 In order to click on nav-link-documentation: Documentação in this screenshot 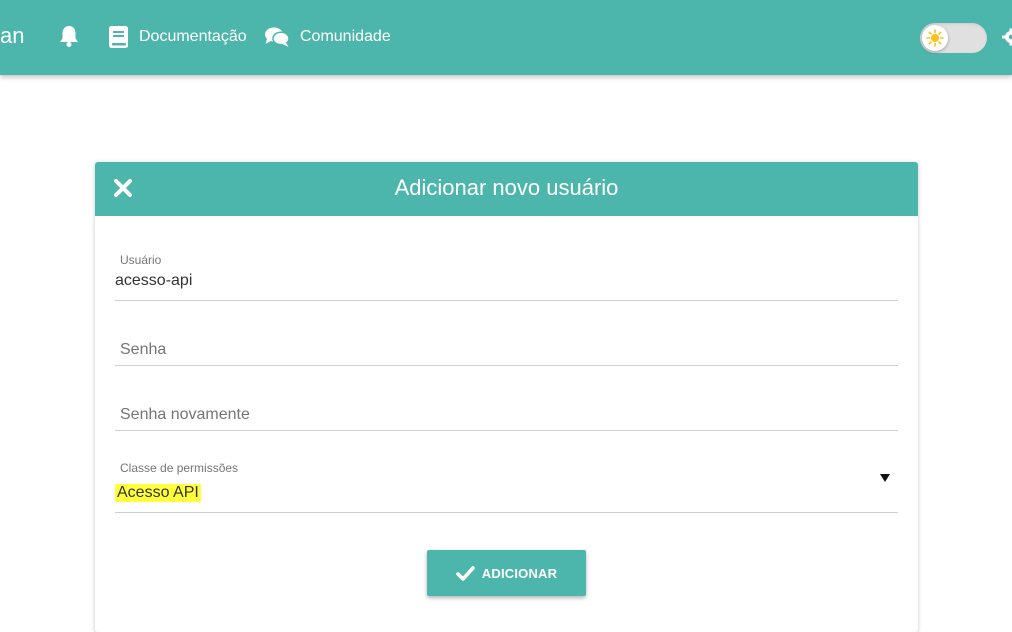, I will do `click(177, 37)`.